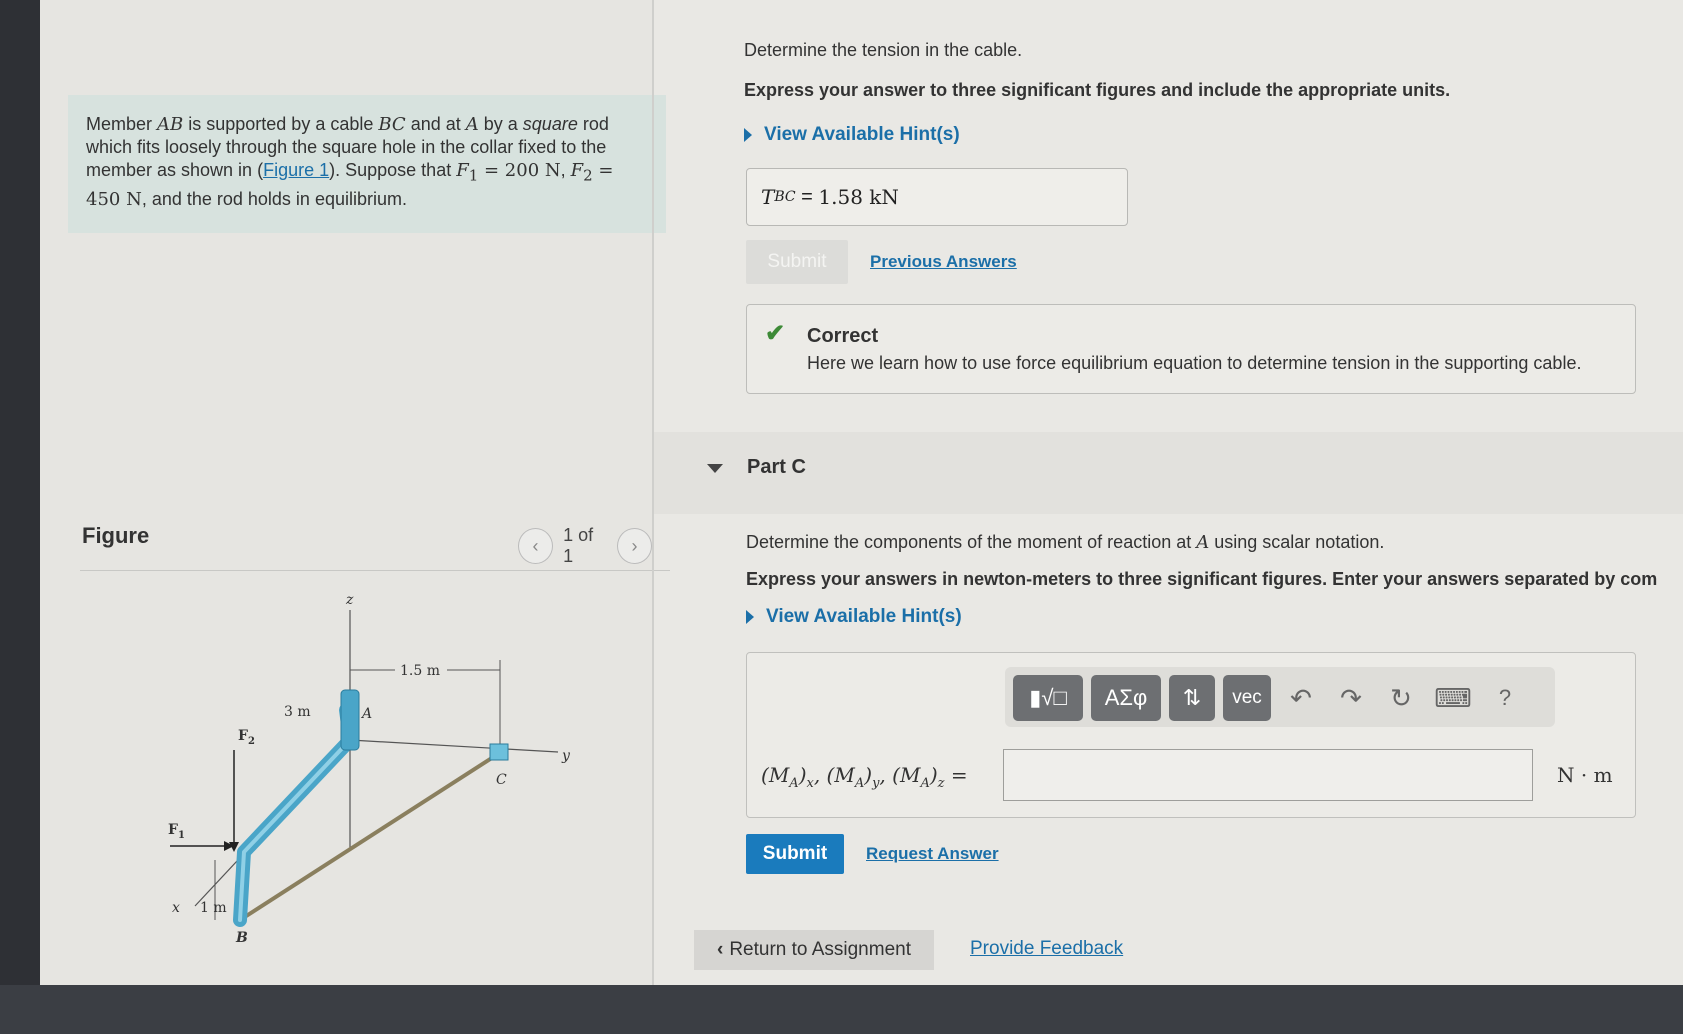 This screenshot has width=1683, height=1034. Describe the element at coordinates (943, 262) in the screenshot. I see `previous-answers-link: Previous Answers` at that location.